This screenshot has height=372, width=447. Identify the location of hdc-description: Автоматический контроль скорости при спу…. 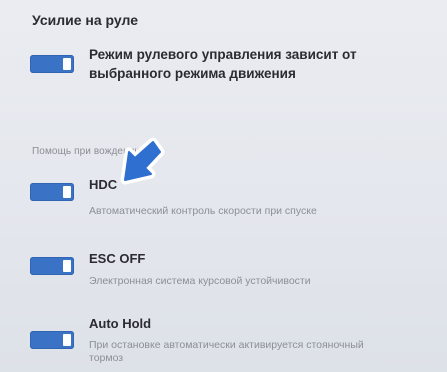
(203, 211).